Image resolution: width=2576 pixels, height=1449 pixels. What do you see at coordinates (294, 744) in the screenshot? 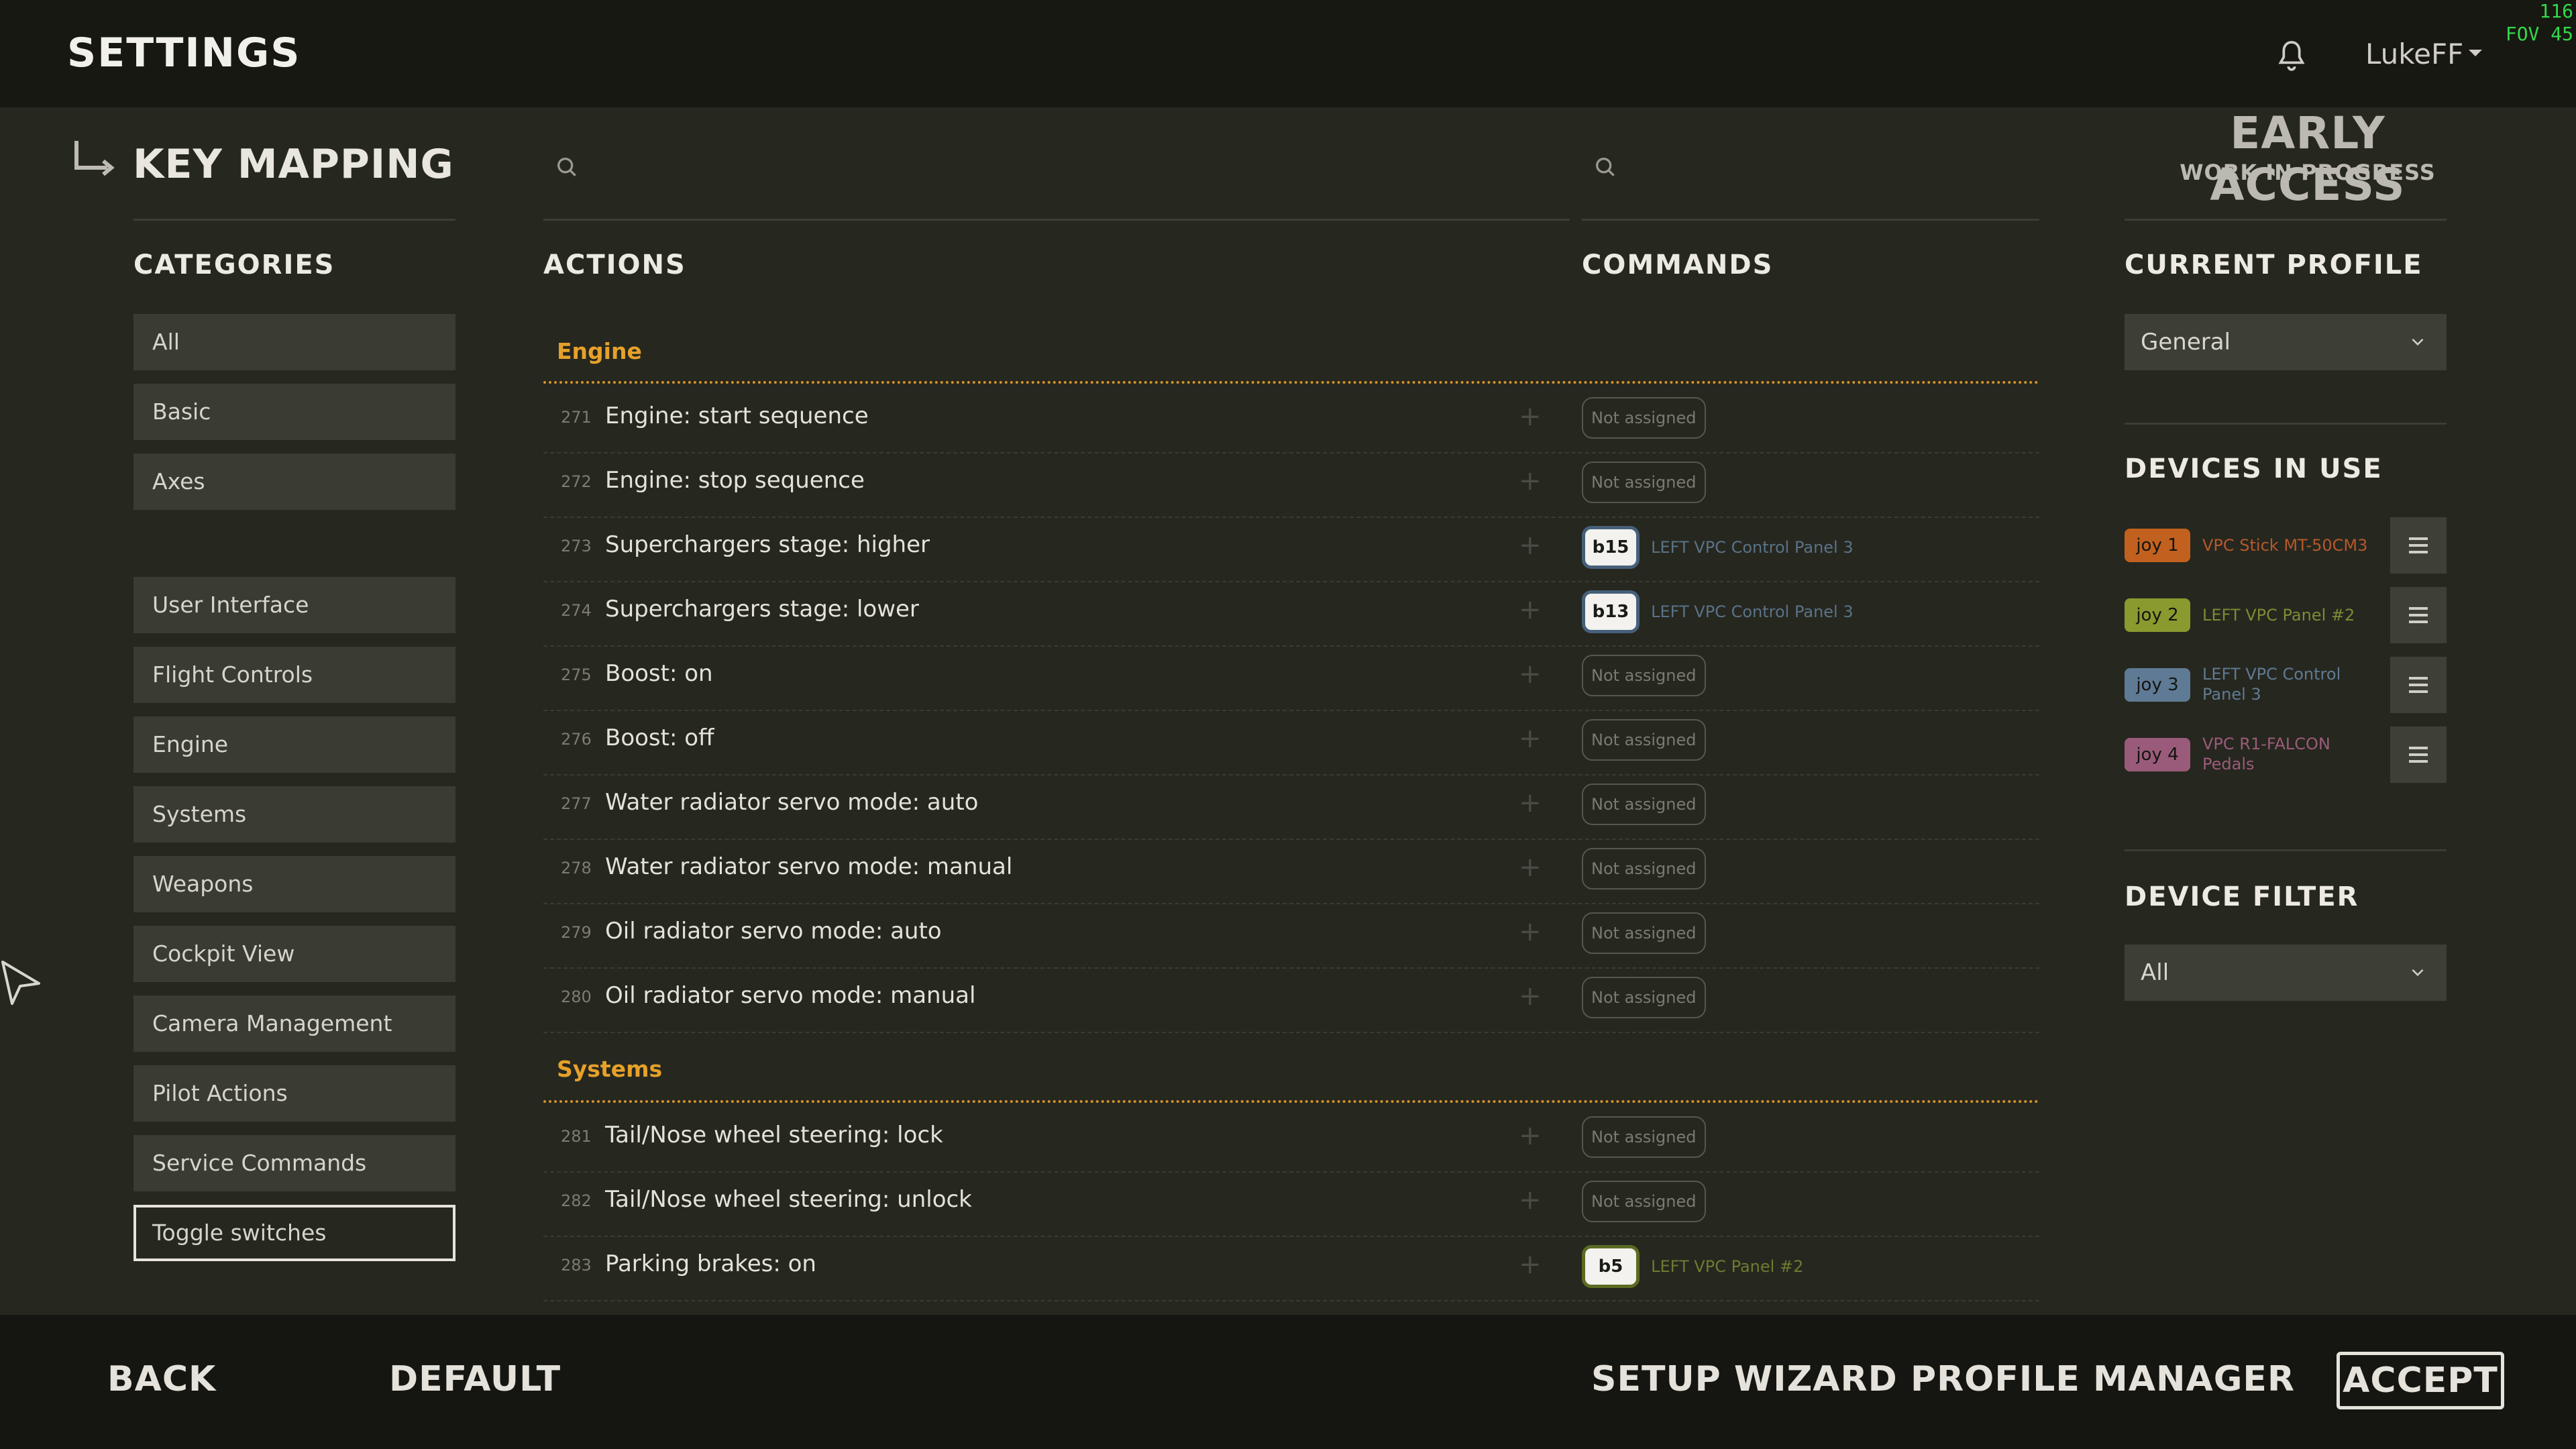
I see `category-engine: Engine` at bounding box center [294, 744].